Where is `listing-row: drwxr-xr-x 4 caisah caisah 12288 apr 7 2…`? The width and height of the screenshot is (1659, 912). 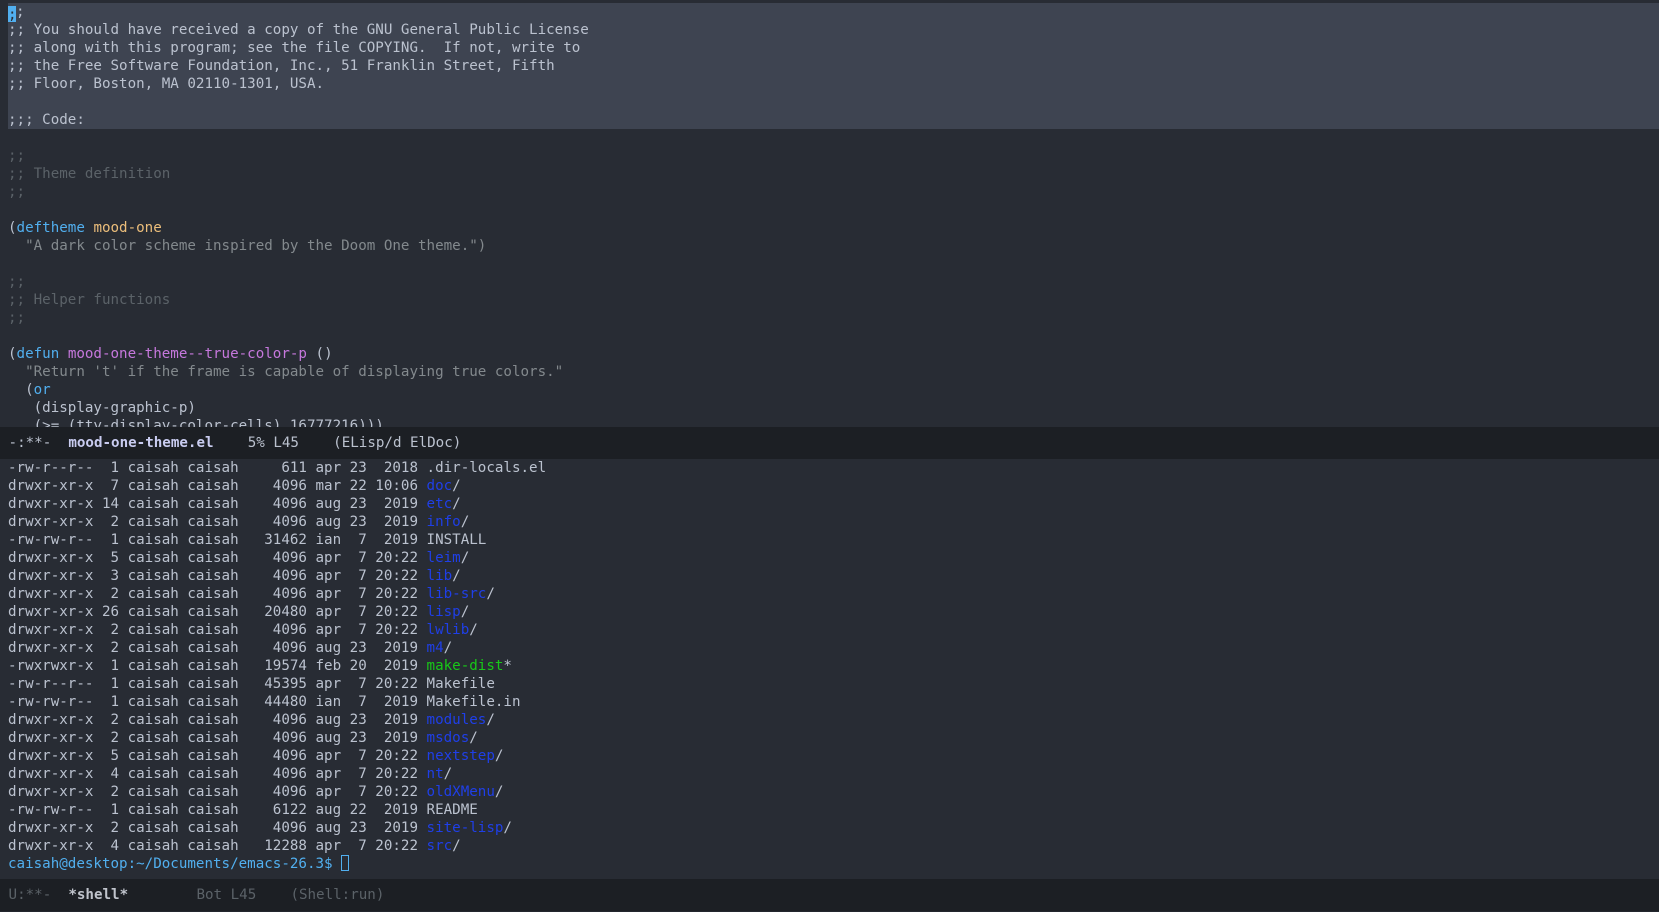
listing-row: drwxr-xr-x 4 caisah caisah 12288 apr 7 2… is located at coordinates (277, 846).